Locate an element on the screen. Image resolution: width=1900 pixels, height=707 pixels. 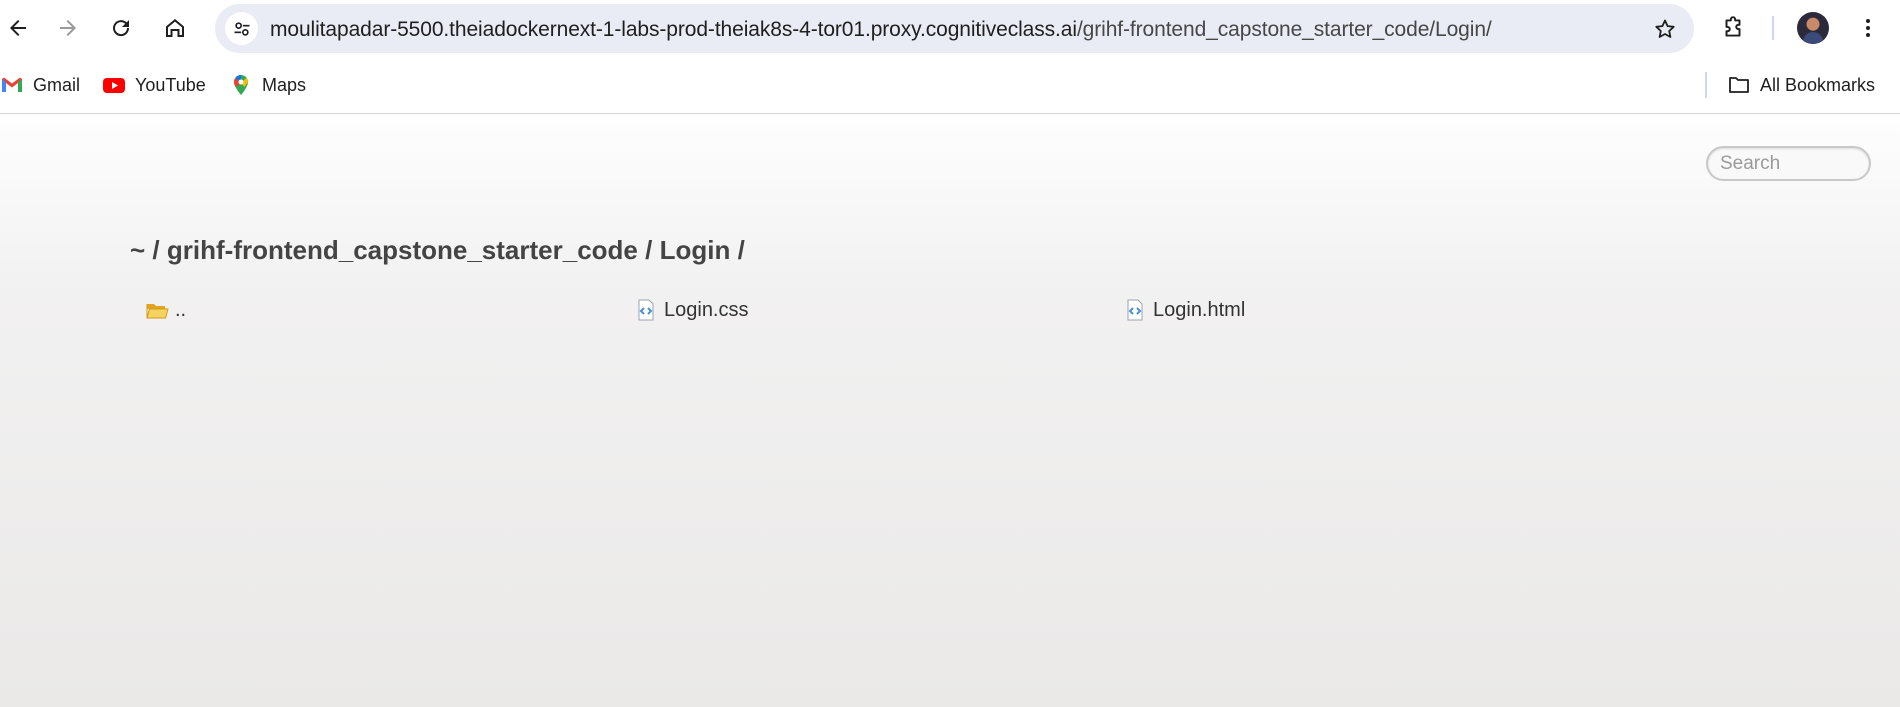
bookmark-maps: Maps is located at coordinates (267, 85).